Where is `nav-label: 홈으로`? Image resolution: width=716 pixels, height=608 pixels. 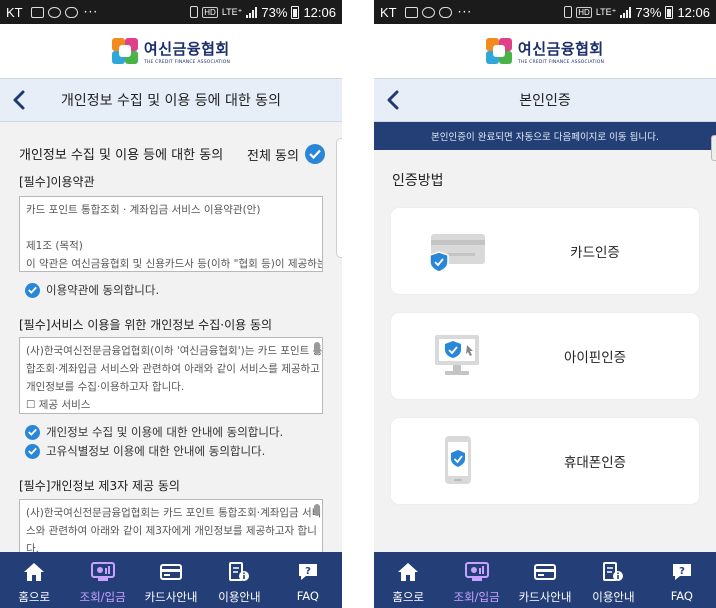
nav-label: 홈으로 is located at coordinates (34, 597).